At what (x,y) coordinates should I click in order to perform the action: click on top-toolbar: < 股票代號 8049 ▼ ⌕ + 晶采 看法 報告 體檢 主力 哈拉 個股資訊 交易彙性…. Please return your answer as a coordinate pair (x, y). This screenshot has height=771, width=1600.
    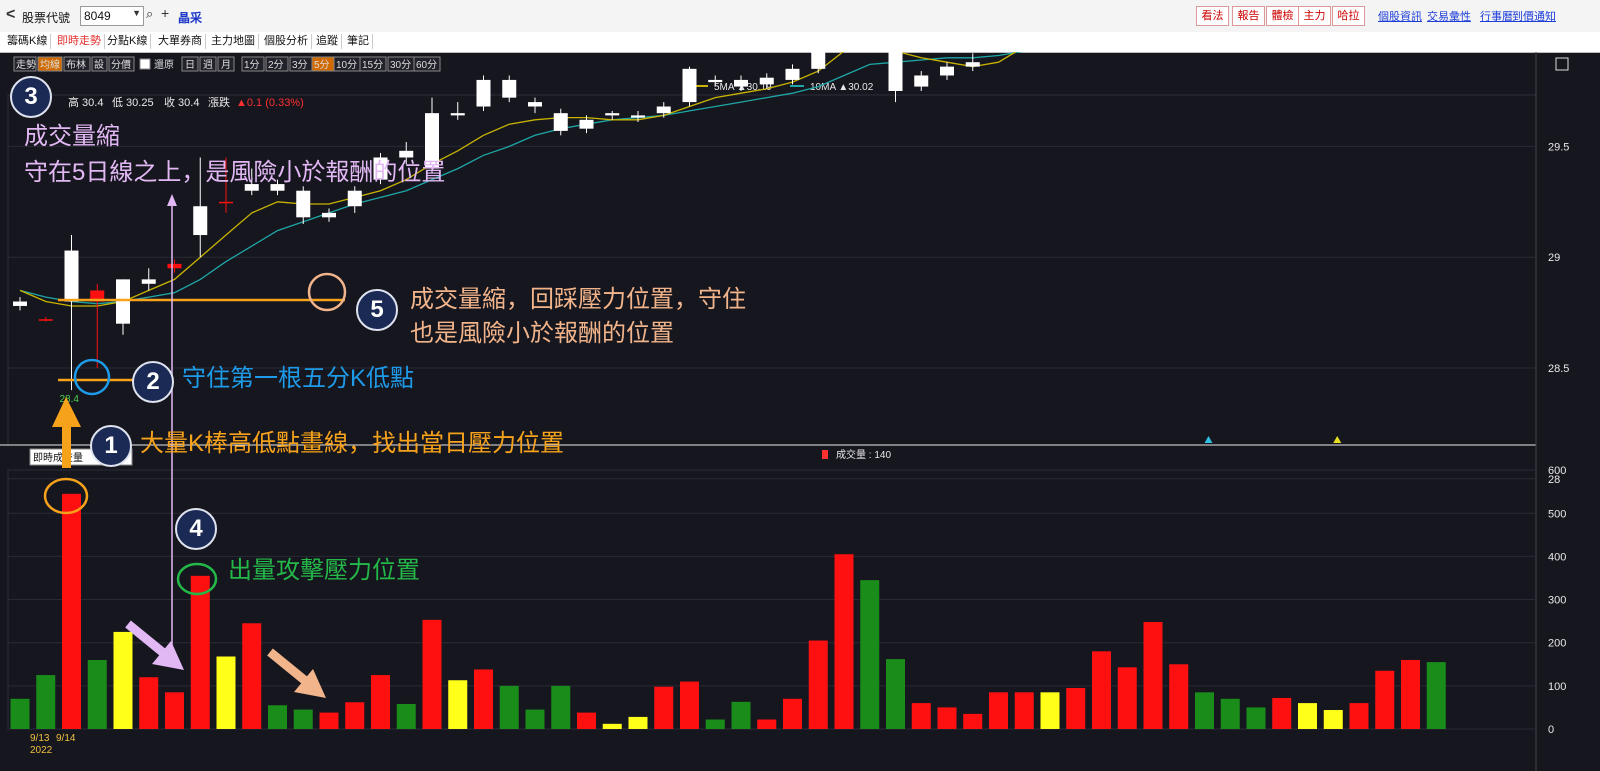
    Looking at the image, I should click on (800, 16).